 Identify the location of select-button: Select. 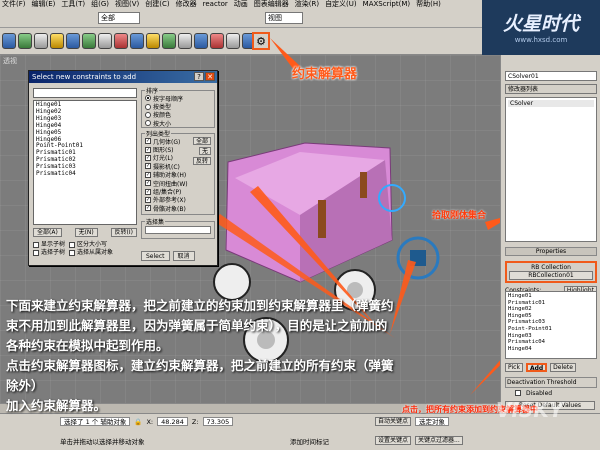
(155, 256).